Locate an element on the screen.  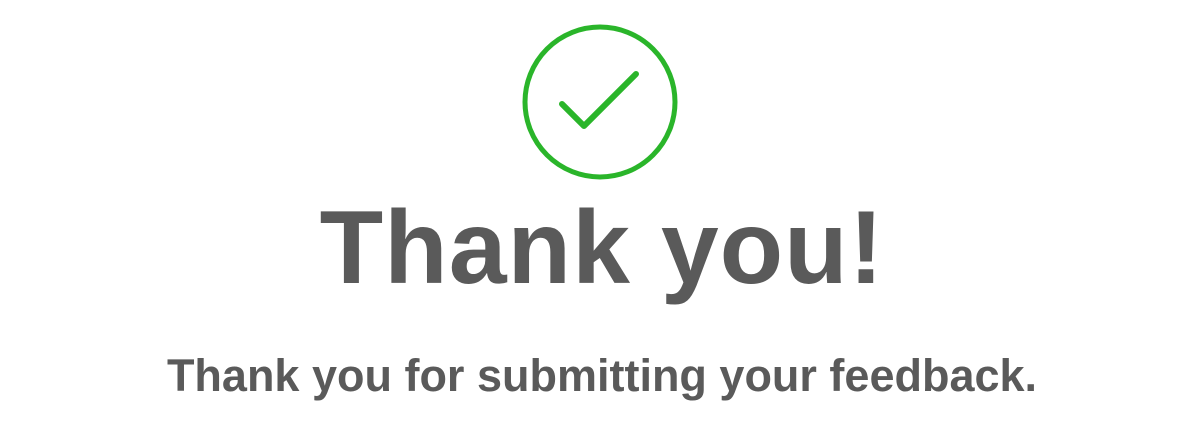
page-title: Thank you! is located at coordinates (602, 248).